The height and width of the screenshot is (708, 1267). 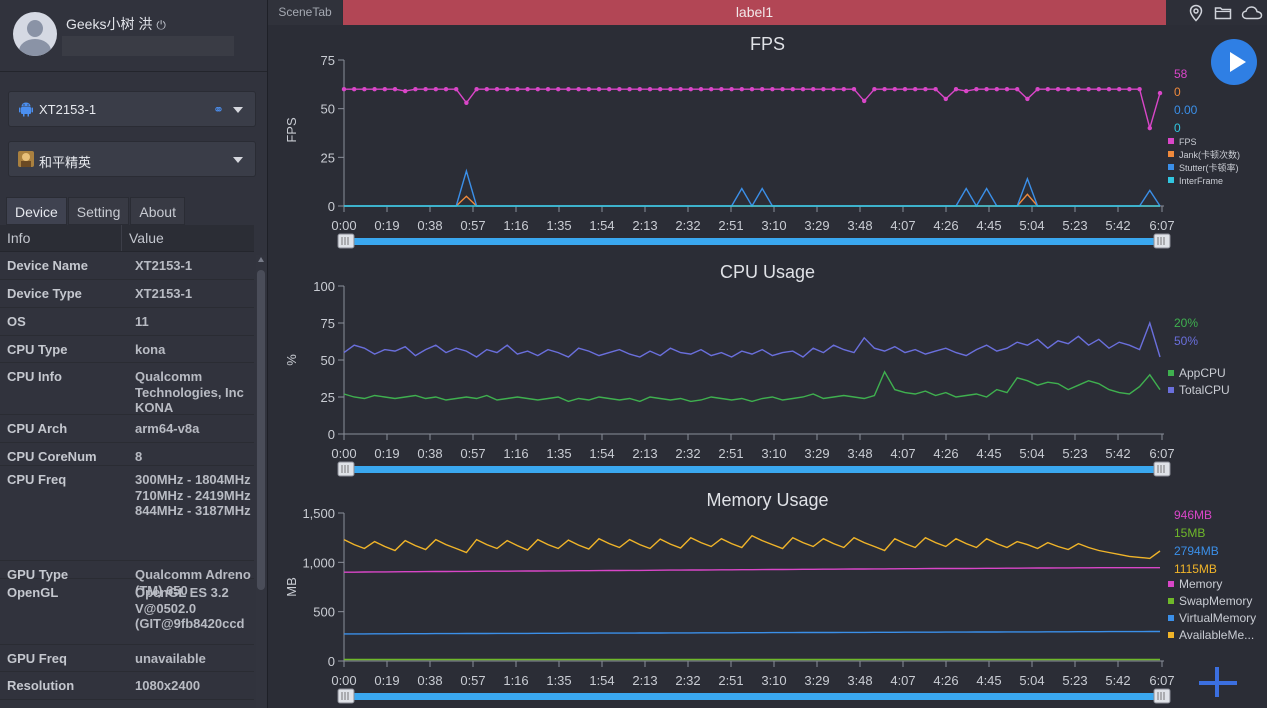 I want to click on x-tick-label: 3:48, so click(x=859, y=680).